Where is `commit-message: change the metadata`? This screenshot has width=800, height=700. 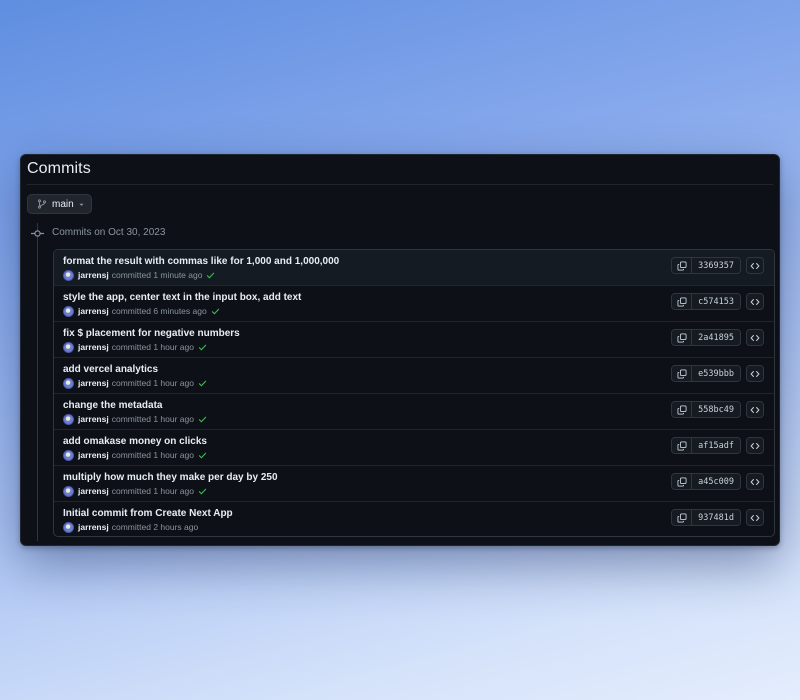
commit-message: change the metadata is located at coordinates (112, 405).